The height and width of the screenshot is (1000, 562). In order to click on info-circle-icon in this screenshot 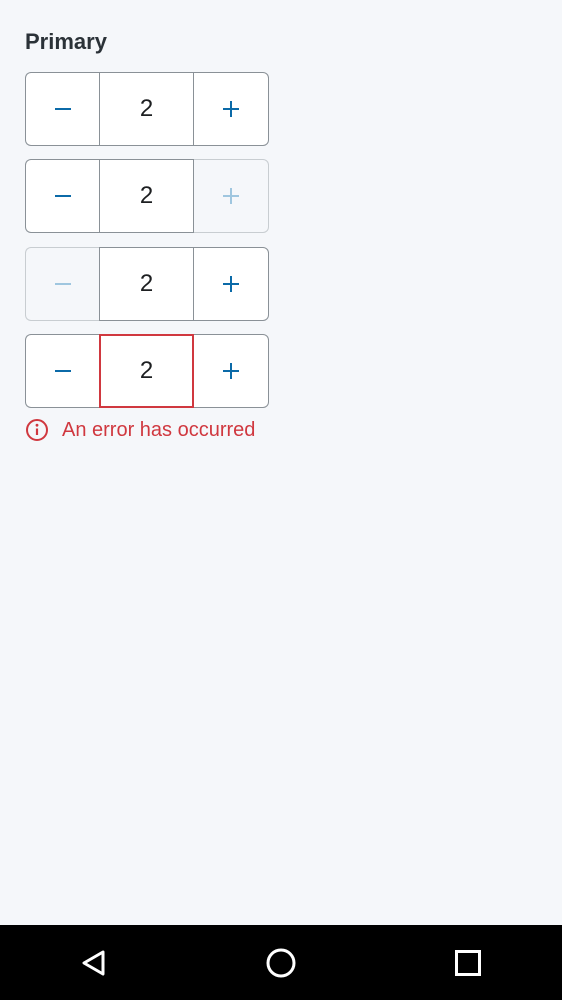, I will do `click(37, 430)`.